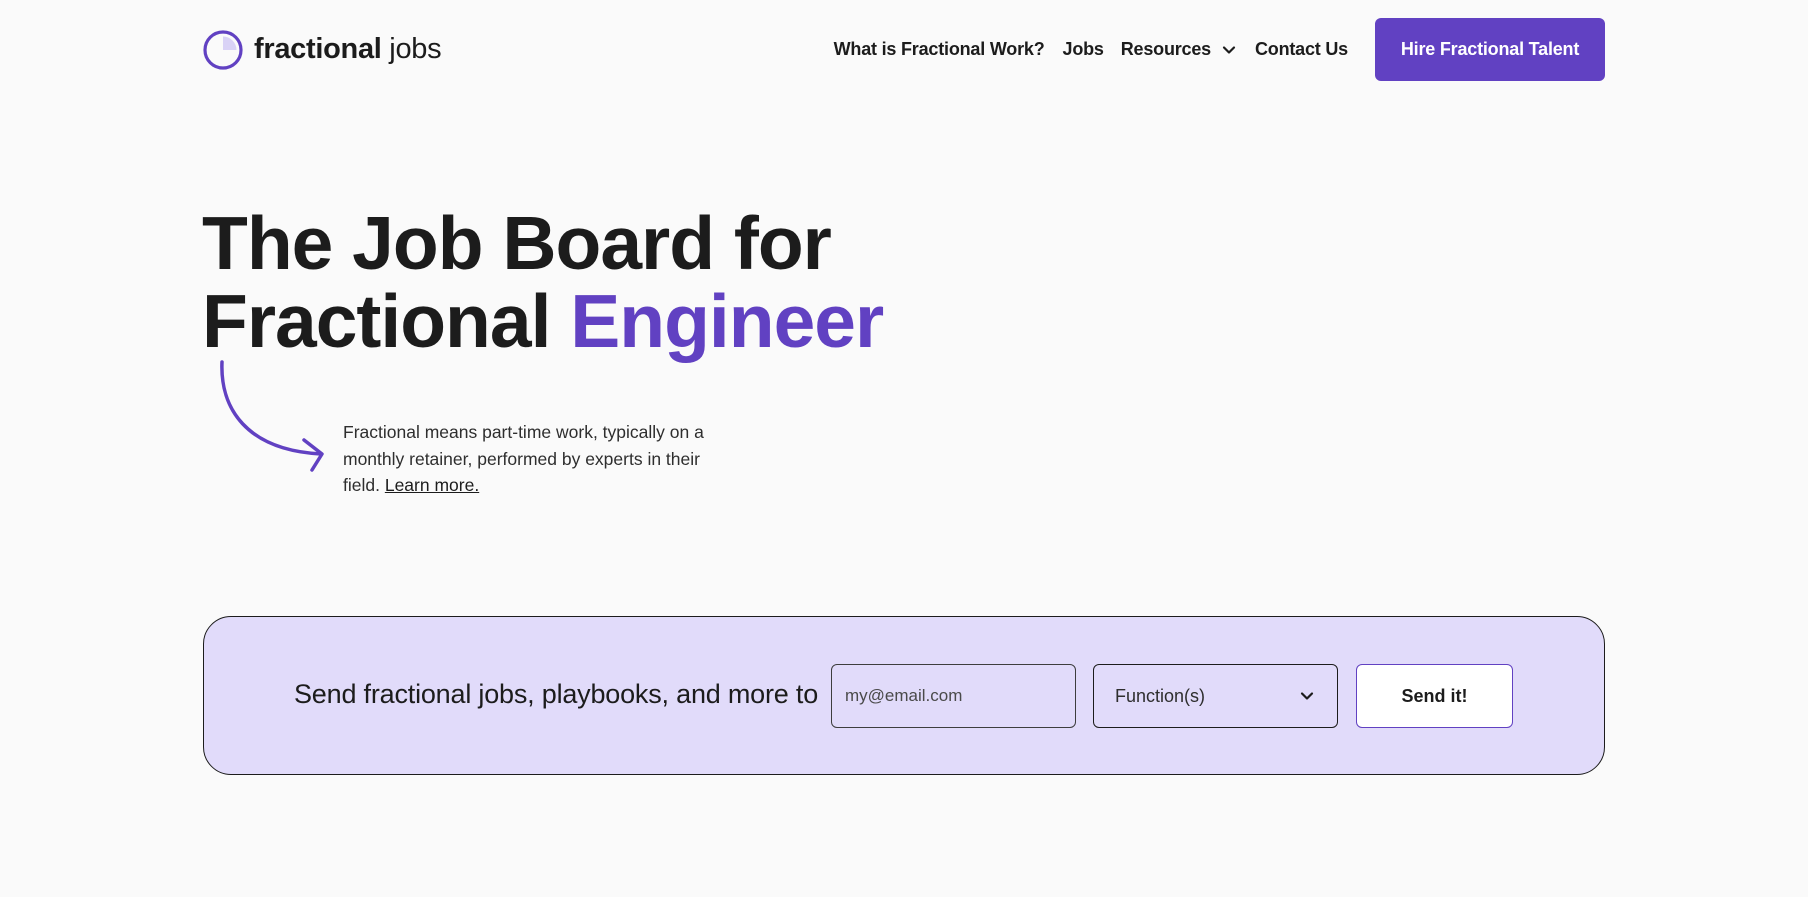  I want to click on page-title-line1: The Job Board for, so click(517, 243).